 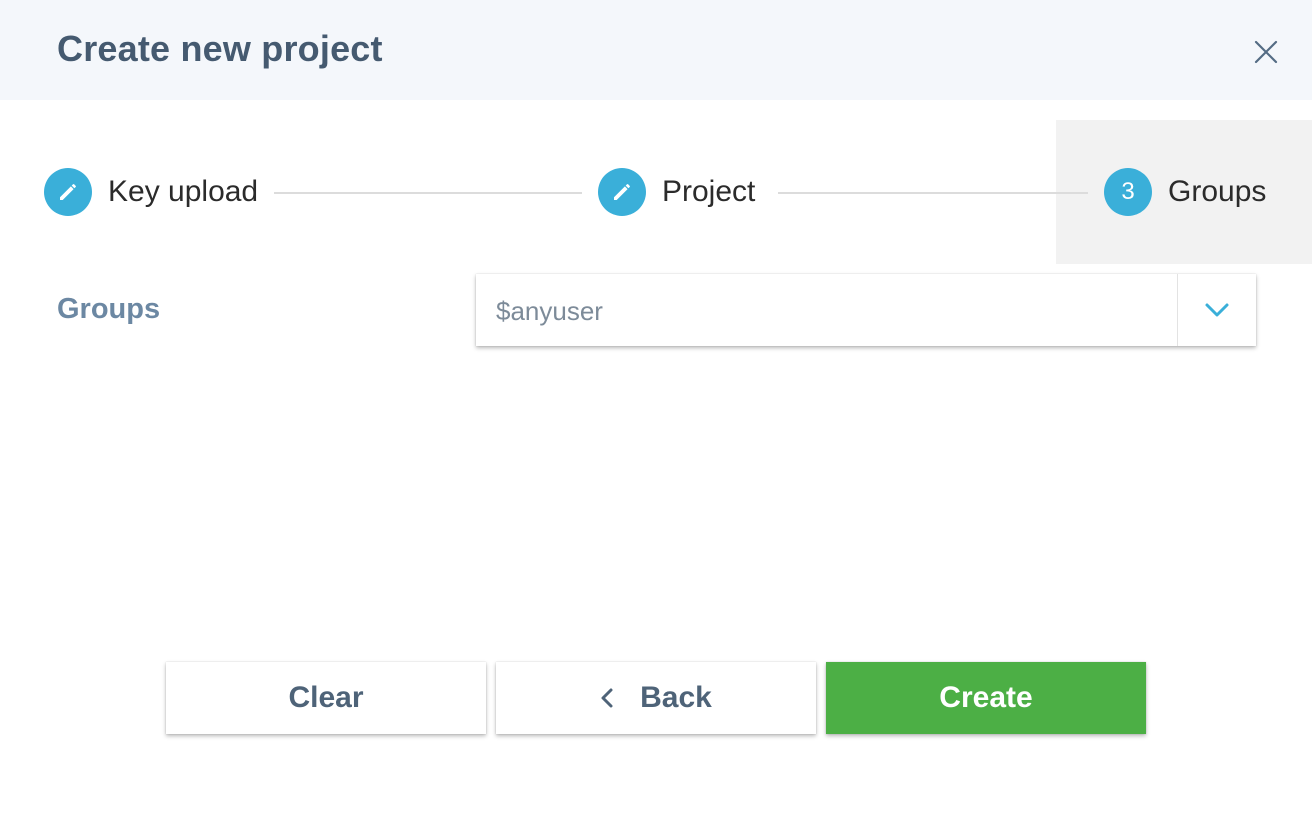 I want to click on back-button: Back, so click(x=656, y=698).